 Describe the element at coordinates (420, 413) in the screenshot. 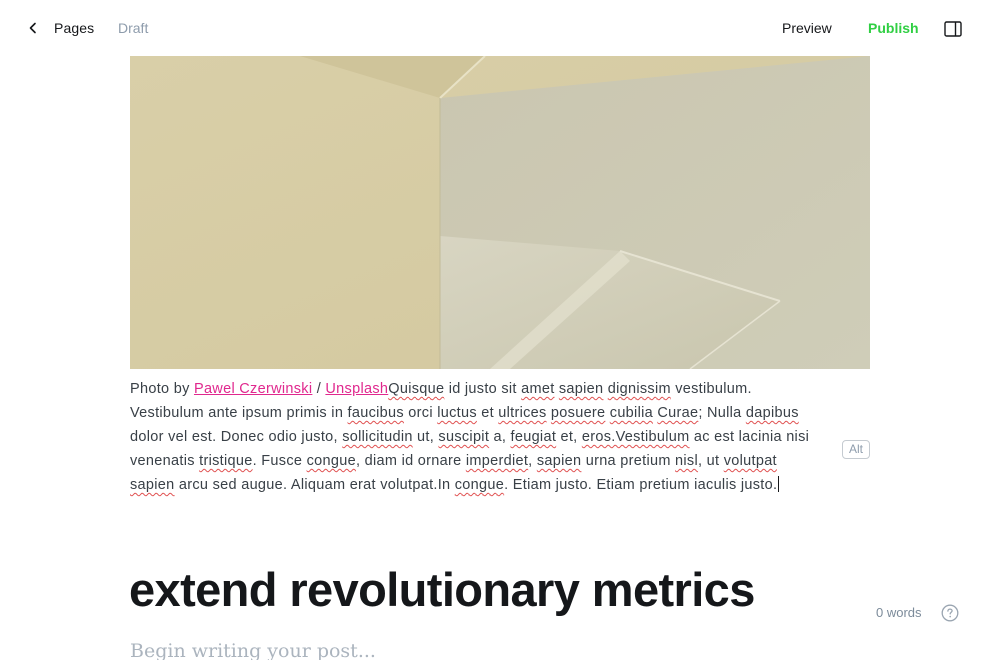

I see `caption-text-run: orci` at that location.